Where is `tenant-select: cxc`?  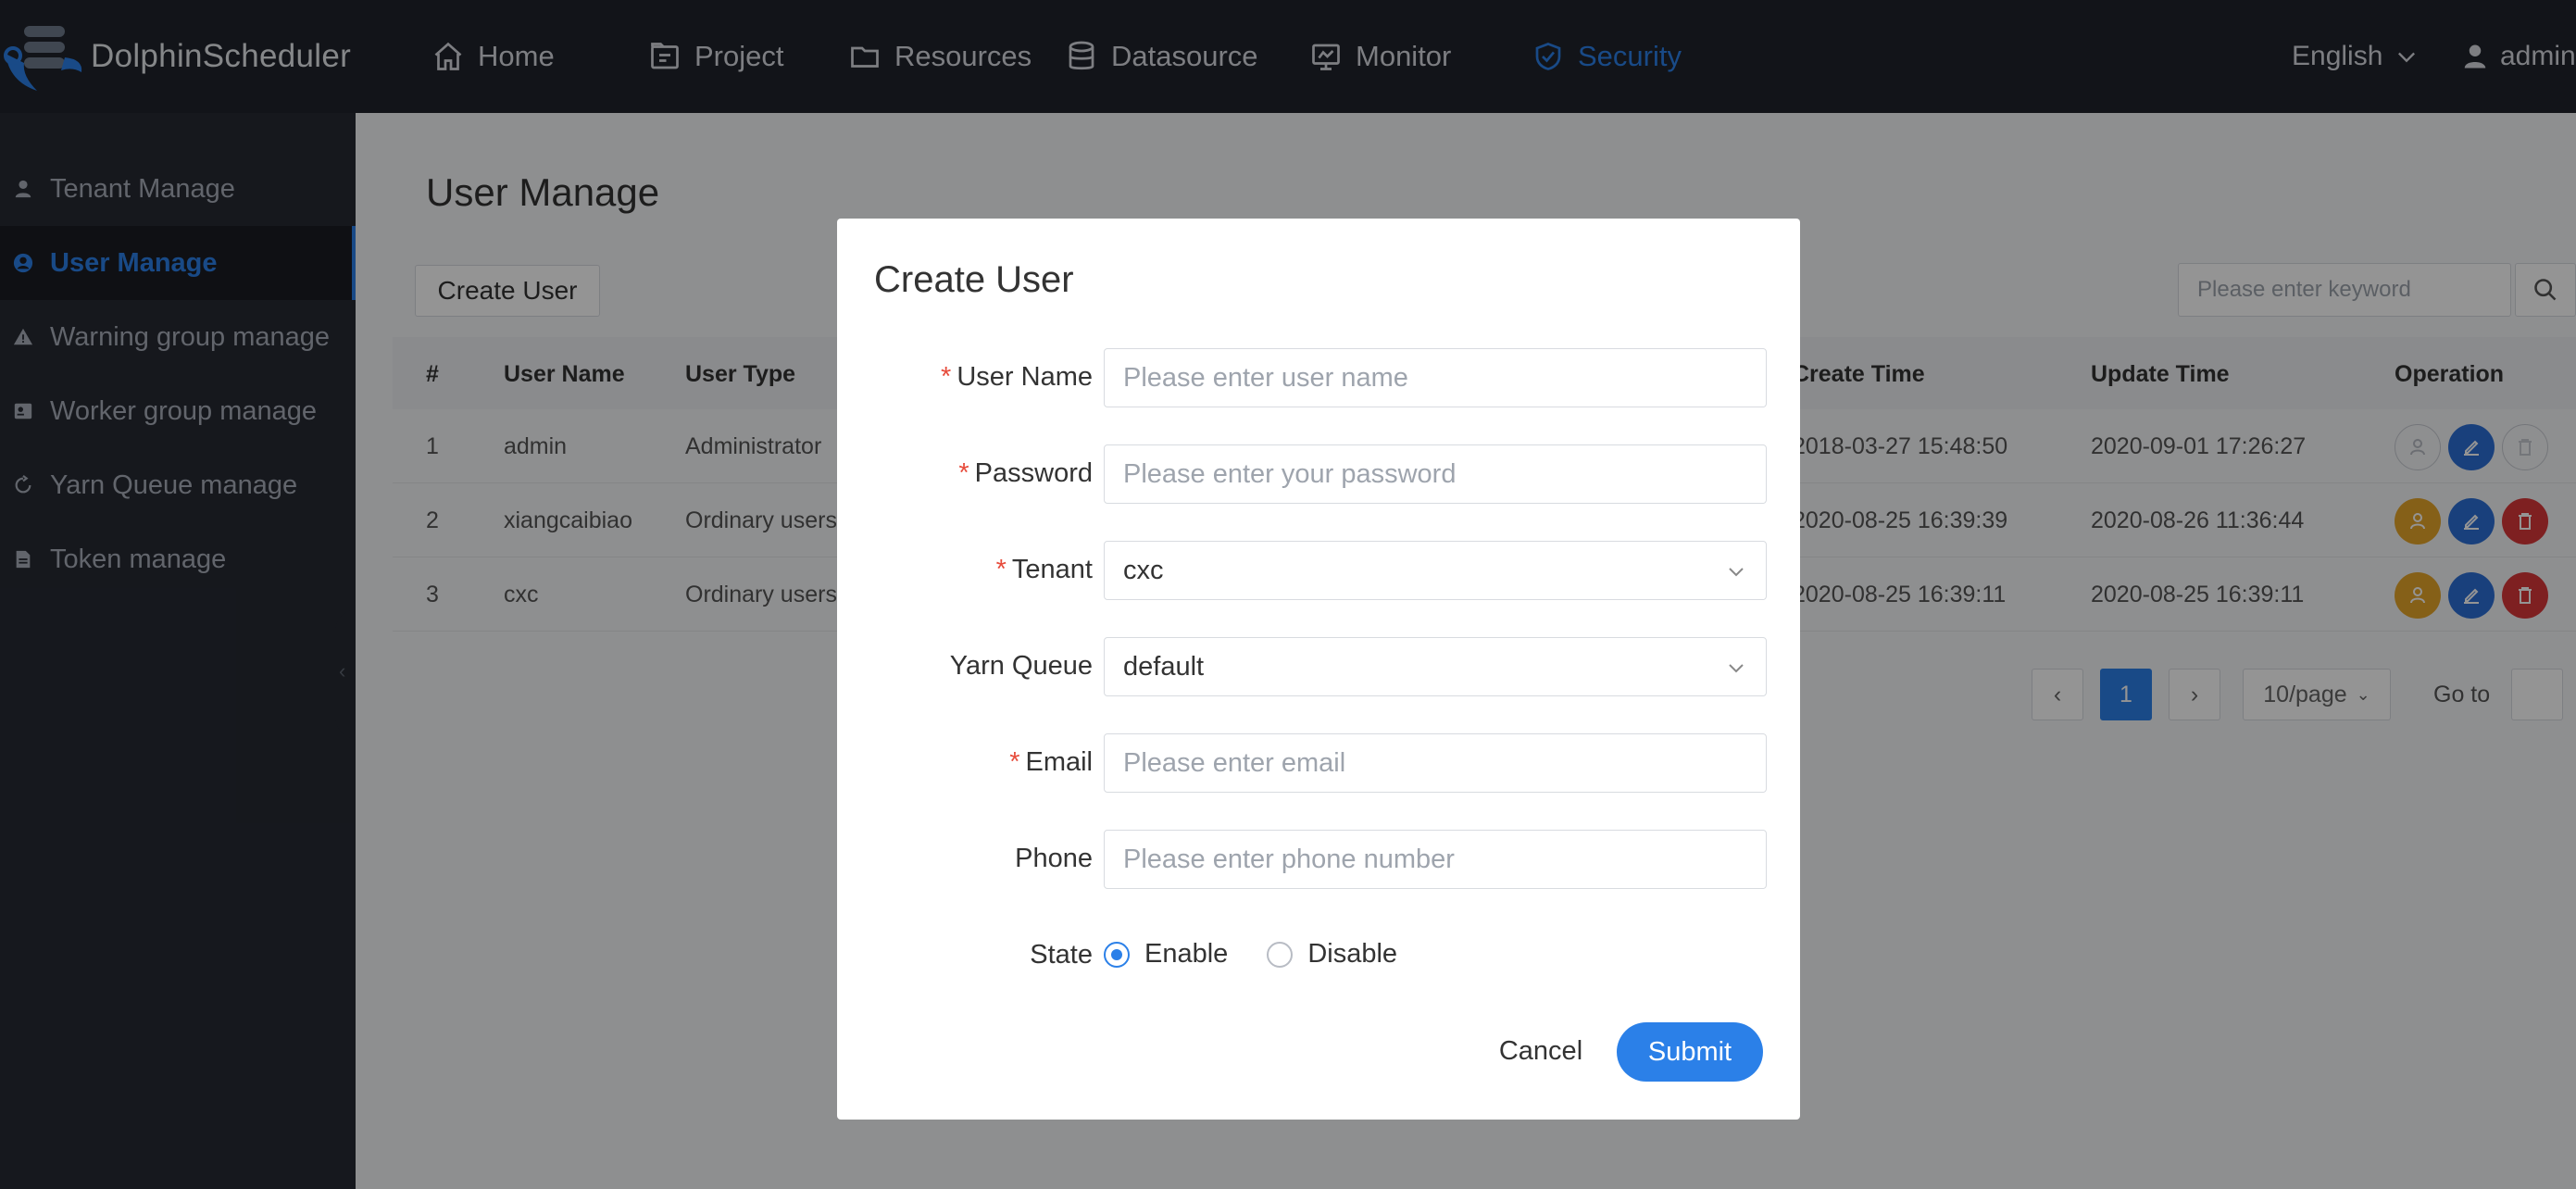
tenant-select: cxc is located at coordinates (1436, 570).